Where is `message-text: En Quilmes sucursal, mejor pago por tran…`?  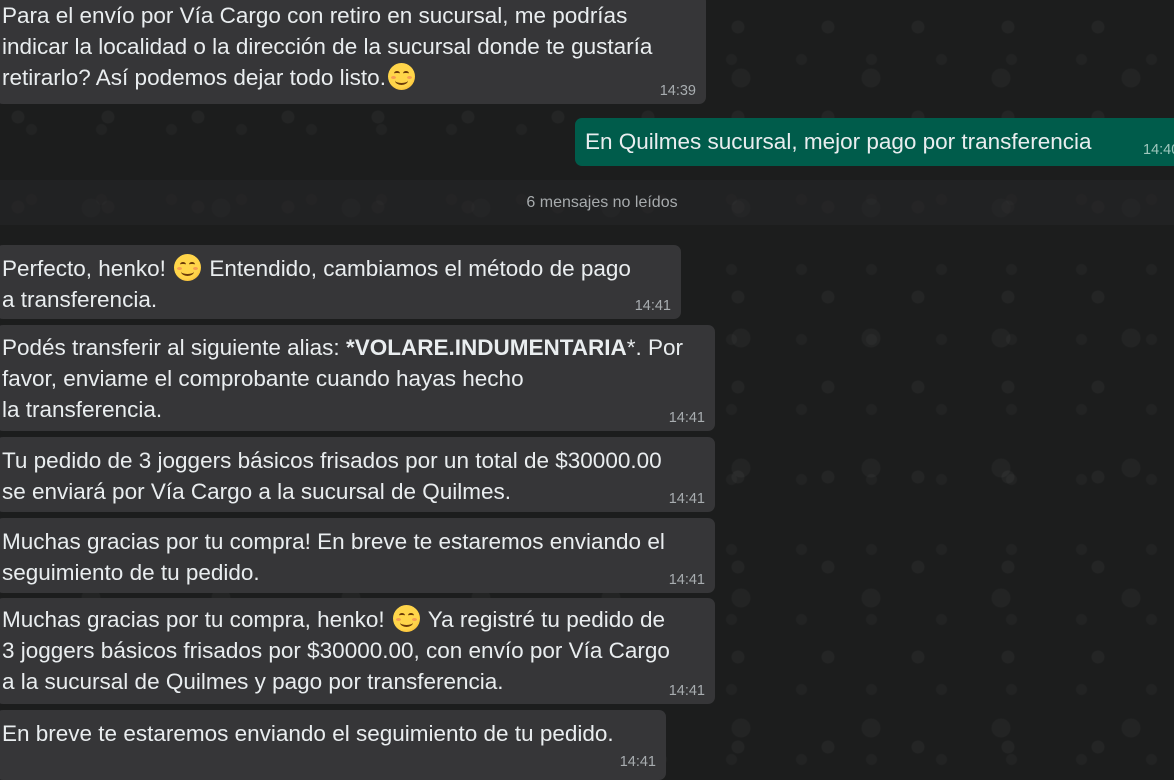
message-text: En Quilmes sucursal, mejor pago por tran… is located at coordinates (838, 141).